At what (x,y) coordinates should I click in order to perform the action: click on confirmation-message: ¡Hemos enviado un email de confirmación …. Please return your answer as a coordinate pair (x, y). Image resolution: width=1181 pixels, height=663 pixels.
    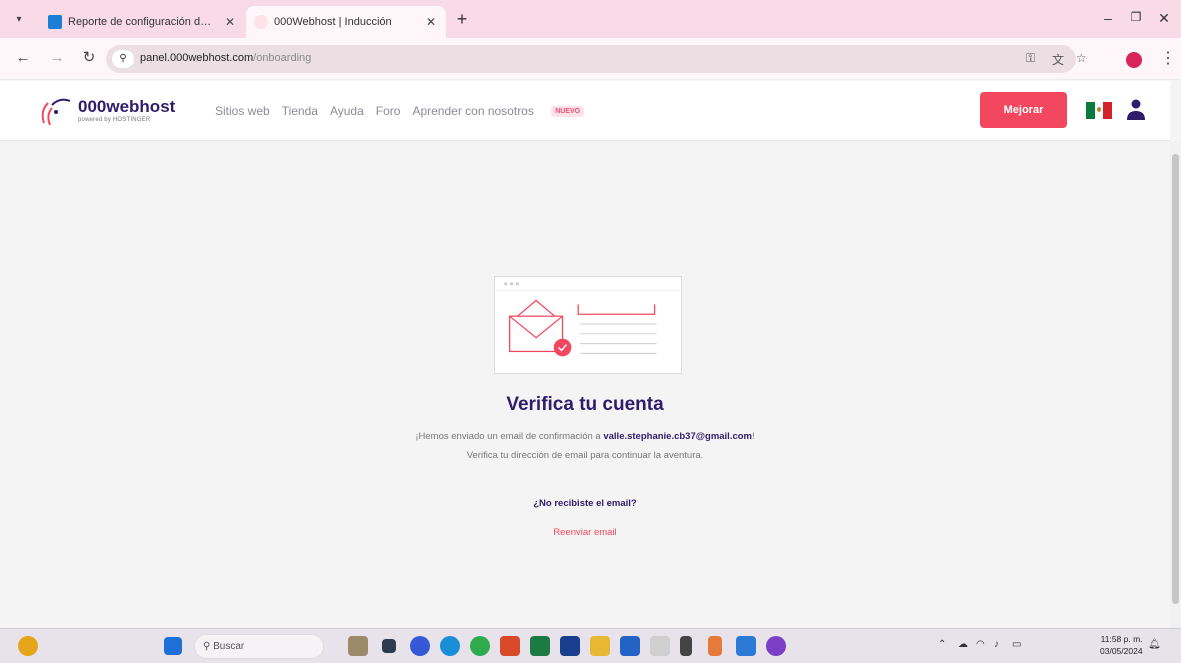
    Looking at the image, I should click on (585, 436).